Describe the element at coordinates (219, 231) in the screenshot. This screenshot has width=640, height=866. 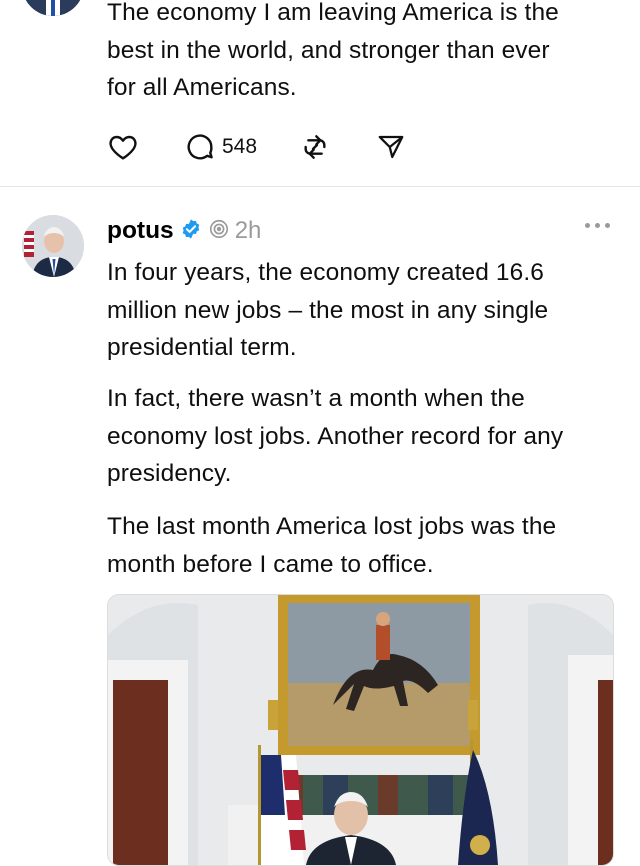
I see `repost-indicator-icon` at that location.